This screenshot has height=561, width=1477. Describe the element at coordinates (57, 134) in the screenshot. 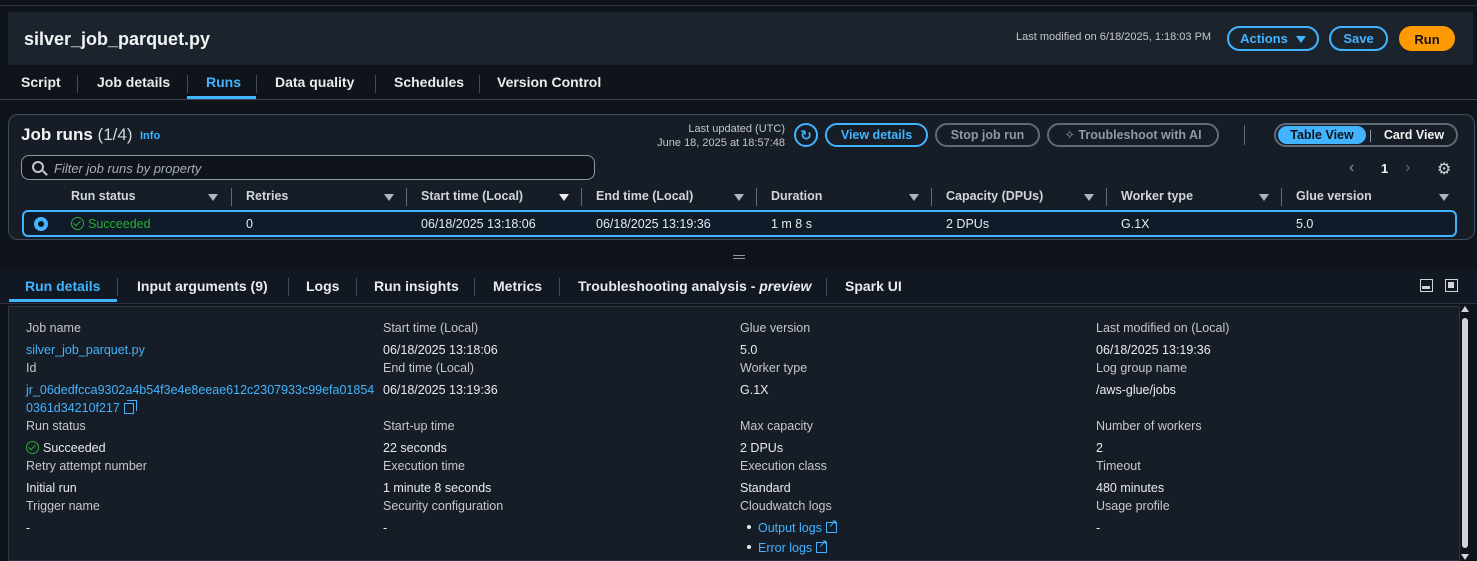

I see `job-runs-heading: Job runs` at that location.